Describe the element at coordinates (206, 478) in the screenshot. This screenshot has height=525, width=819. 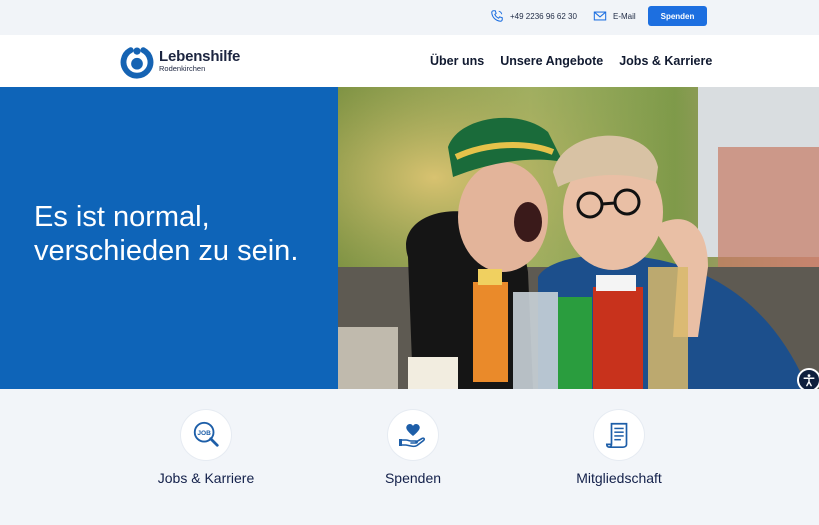
I see `quick-link-label: Jobs & Karriere` at that location.